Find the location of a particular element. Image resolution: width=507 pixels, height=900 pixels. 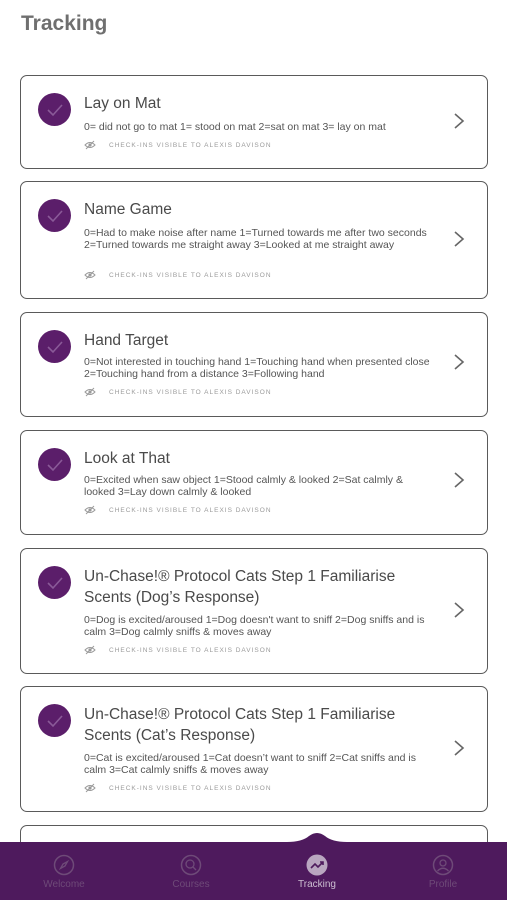

card-title: Hand Target is located at coordinates (126, 340).